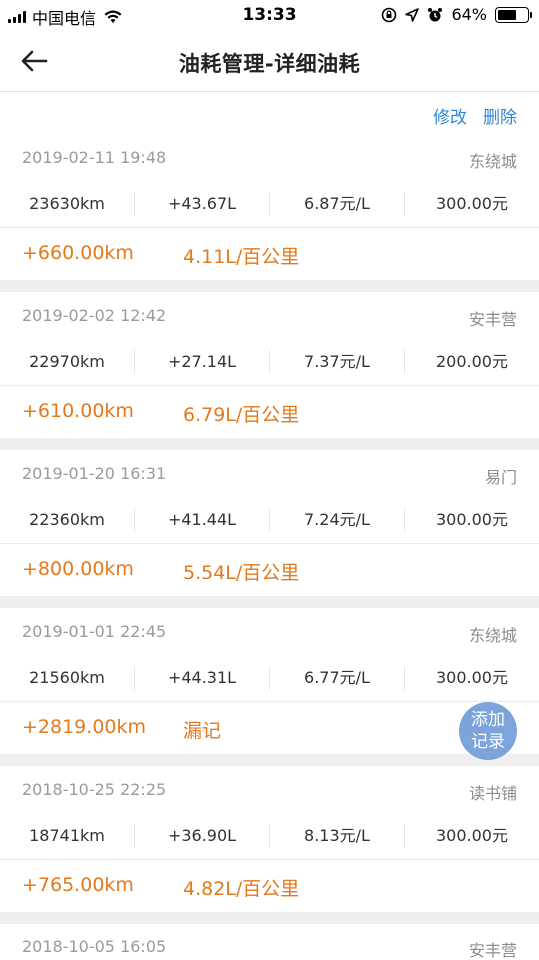 Image resolution: width=539 pixels, height=960 pixels. Describe the element at coordinates (450, 115) in the screenshot. I see `edit-button: 修改` at that location.